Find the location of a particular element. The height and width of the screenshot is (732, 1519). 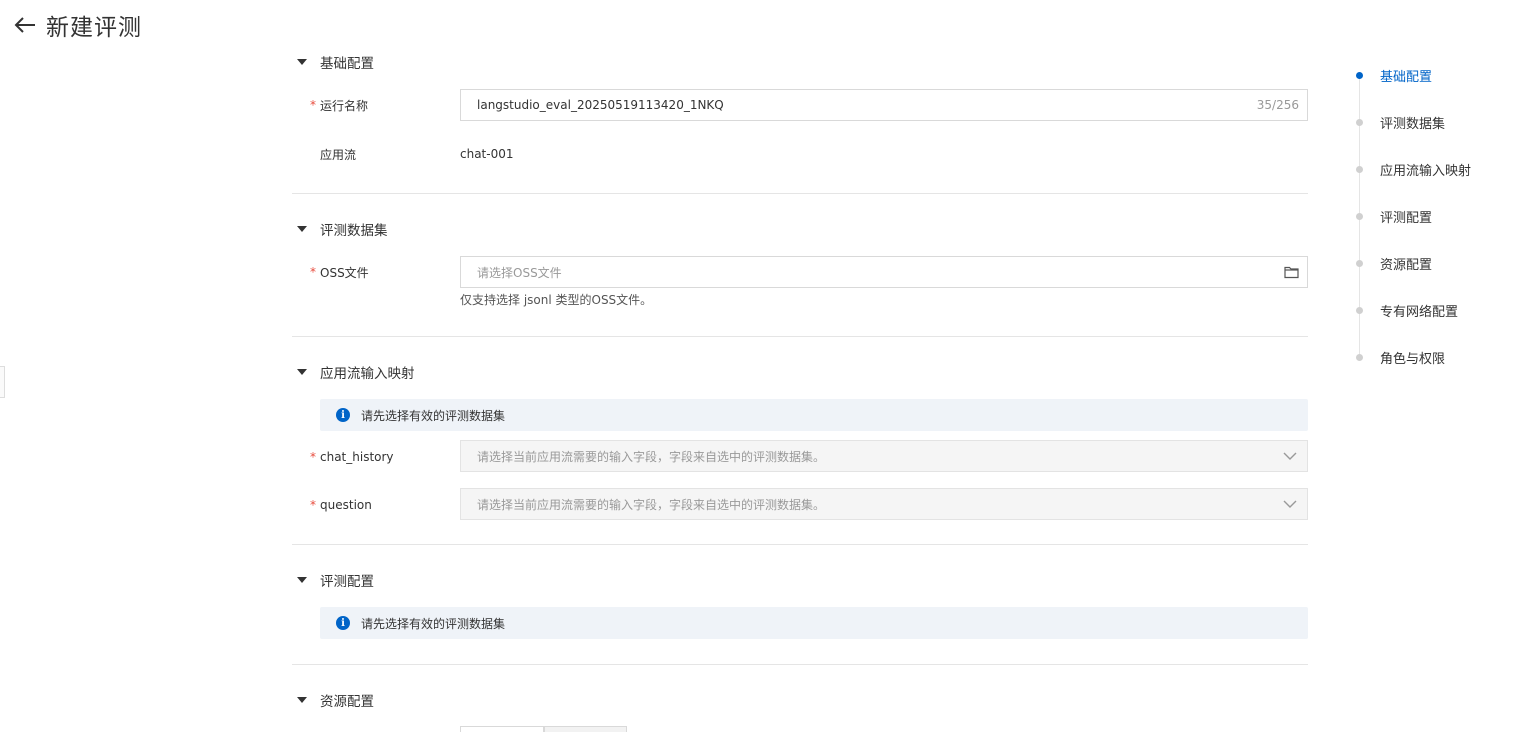

anchor-label: 专有网络配置 is located at coordinates (1419, 312).